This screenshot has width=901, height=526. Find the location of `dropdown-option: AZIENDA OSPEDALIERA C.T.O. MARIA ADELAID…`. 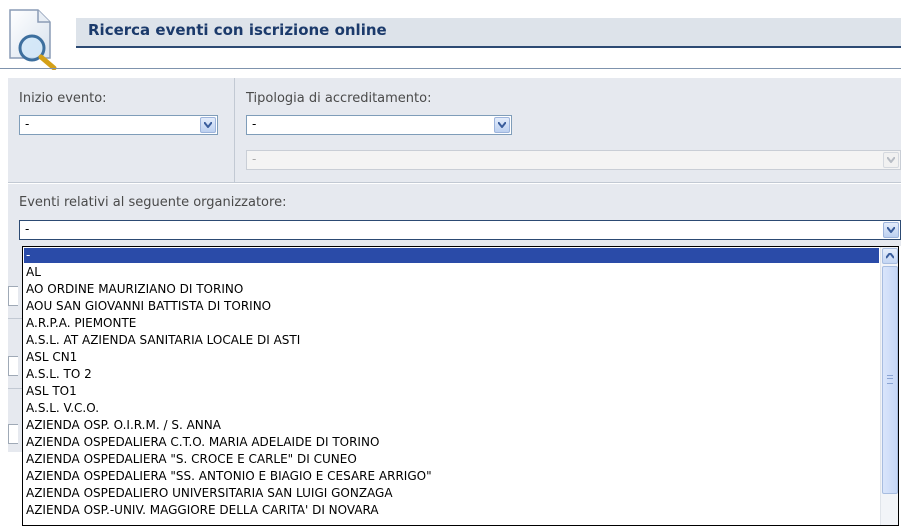

dropdown-option: AZIENDA OSPEDALIERA C.T.O. MARIA ADELAID… is located at coordinates (451, 442).